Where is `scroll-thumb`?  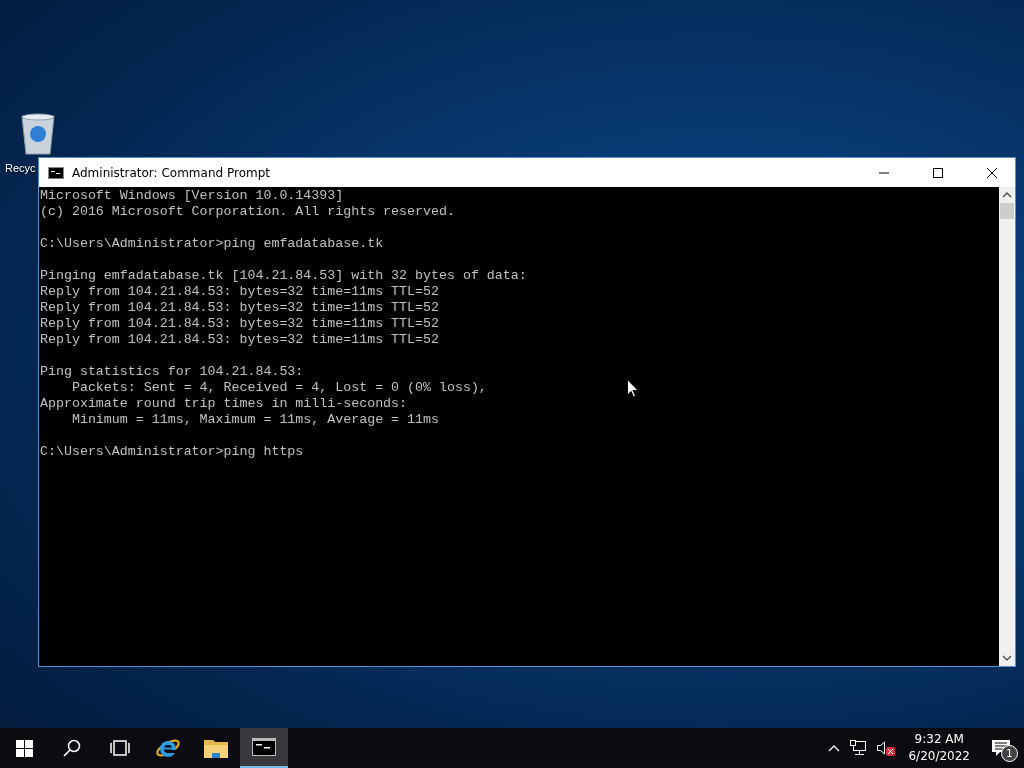 scroll-thumb is located at coordinates (1007, 211).